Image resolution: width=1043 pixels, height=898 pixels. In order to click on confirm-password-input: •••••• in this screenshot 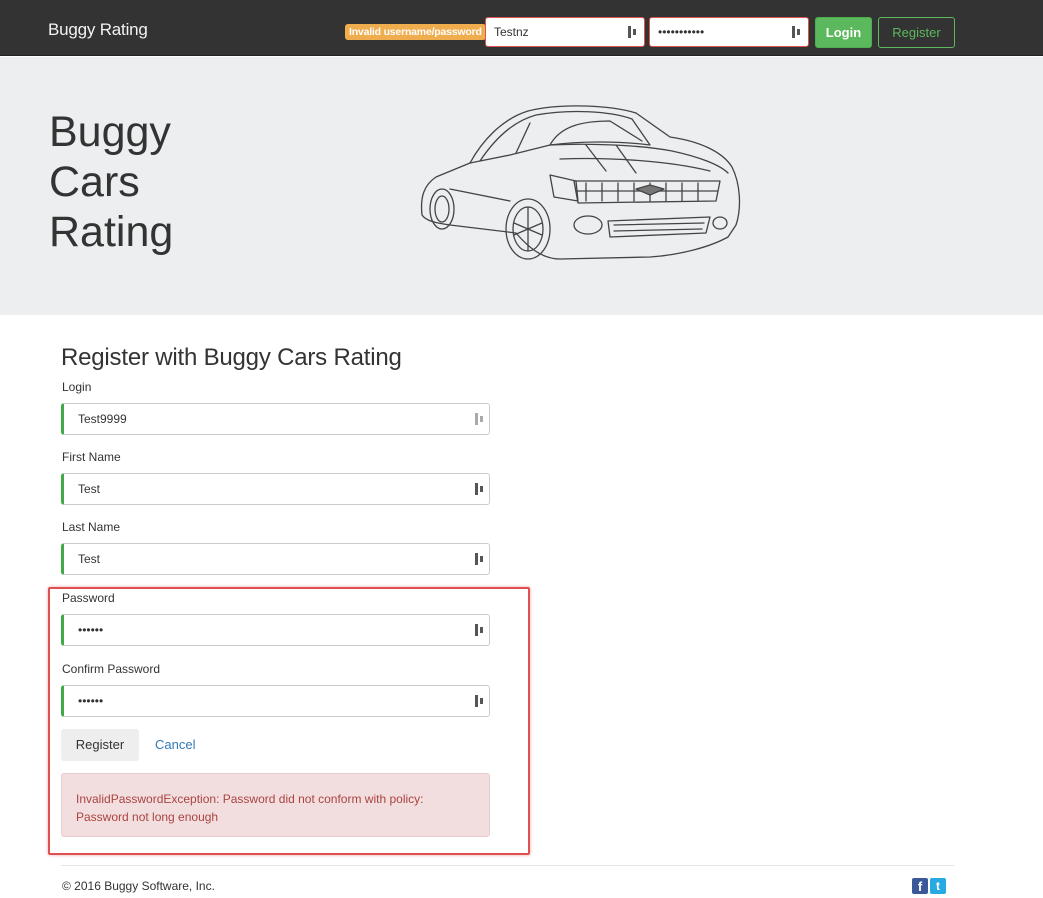, I will do `click(275, 701)`.